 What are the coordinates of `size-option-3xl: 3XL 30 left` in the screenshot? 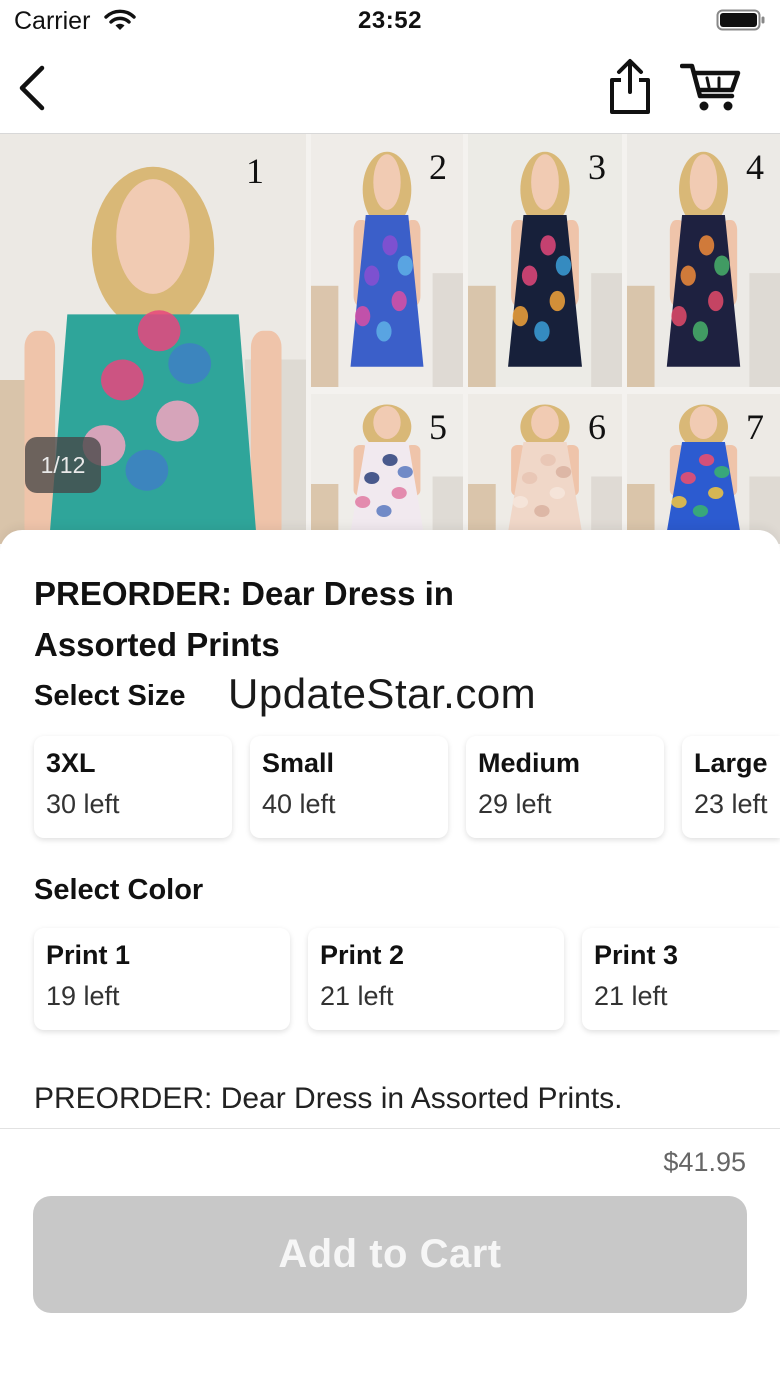 It's located at (133, 787).